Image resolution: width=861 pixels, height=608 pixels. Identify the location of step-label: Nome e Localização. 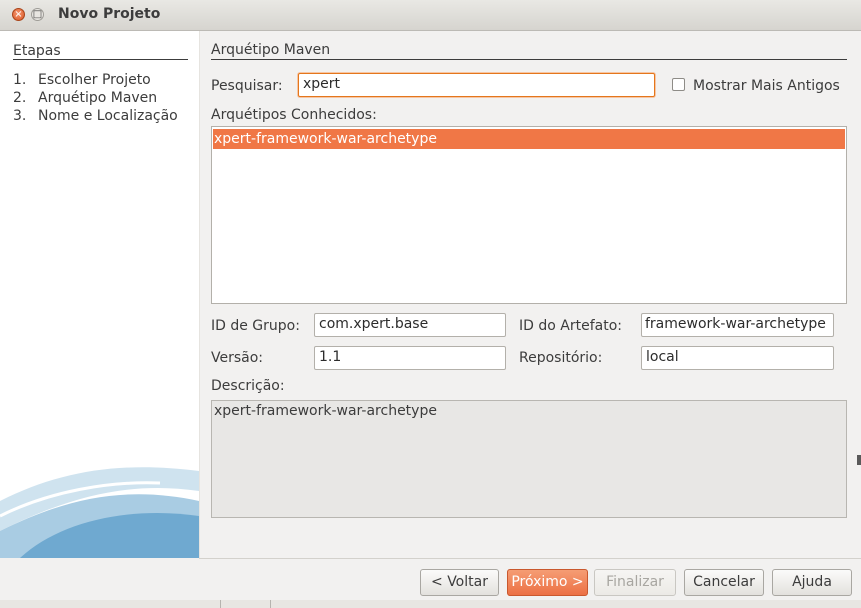
(108, 116).